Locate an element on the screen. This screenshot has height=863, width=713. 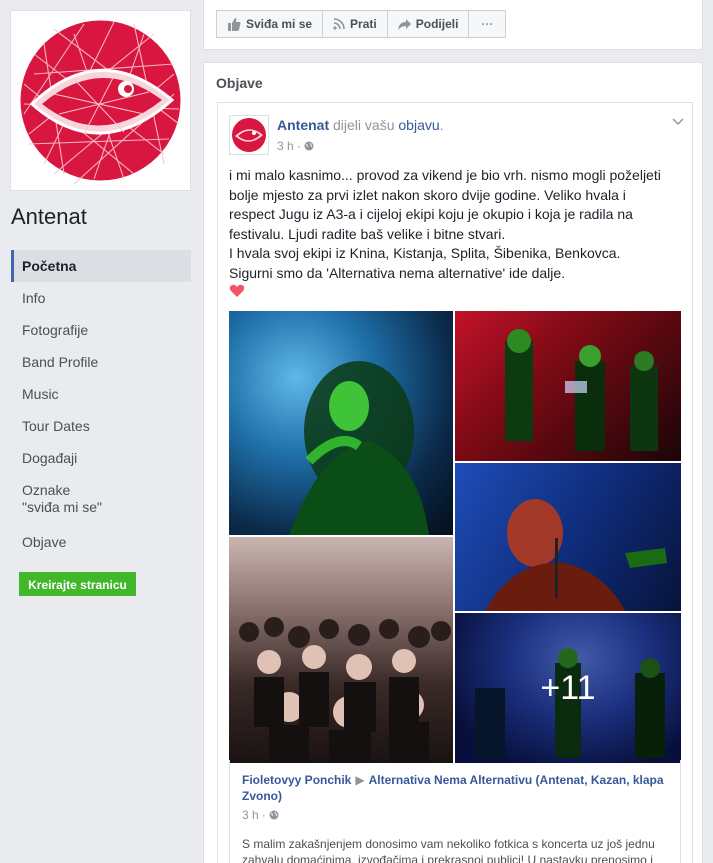
heart-emoji-icon is located at coordinates (237, 290).